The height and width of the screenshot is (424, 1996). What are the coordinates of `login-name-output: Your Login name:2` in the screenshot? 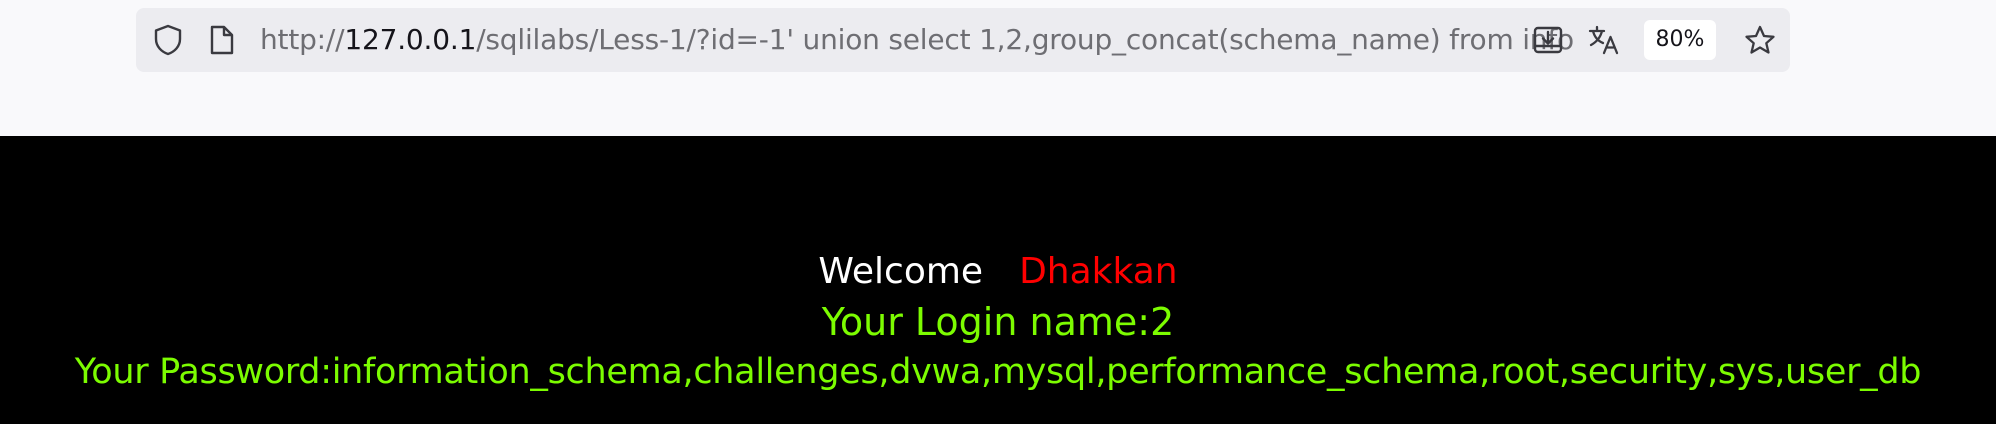 It's located at (998, 322).